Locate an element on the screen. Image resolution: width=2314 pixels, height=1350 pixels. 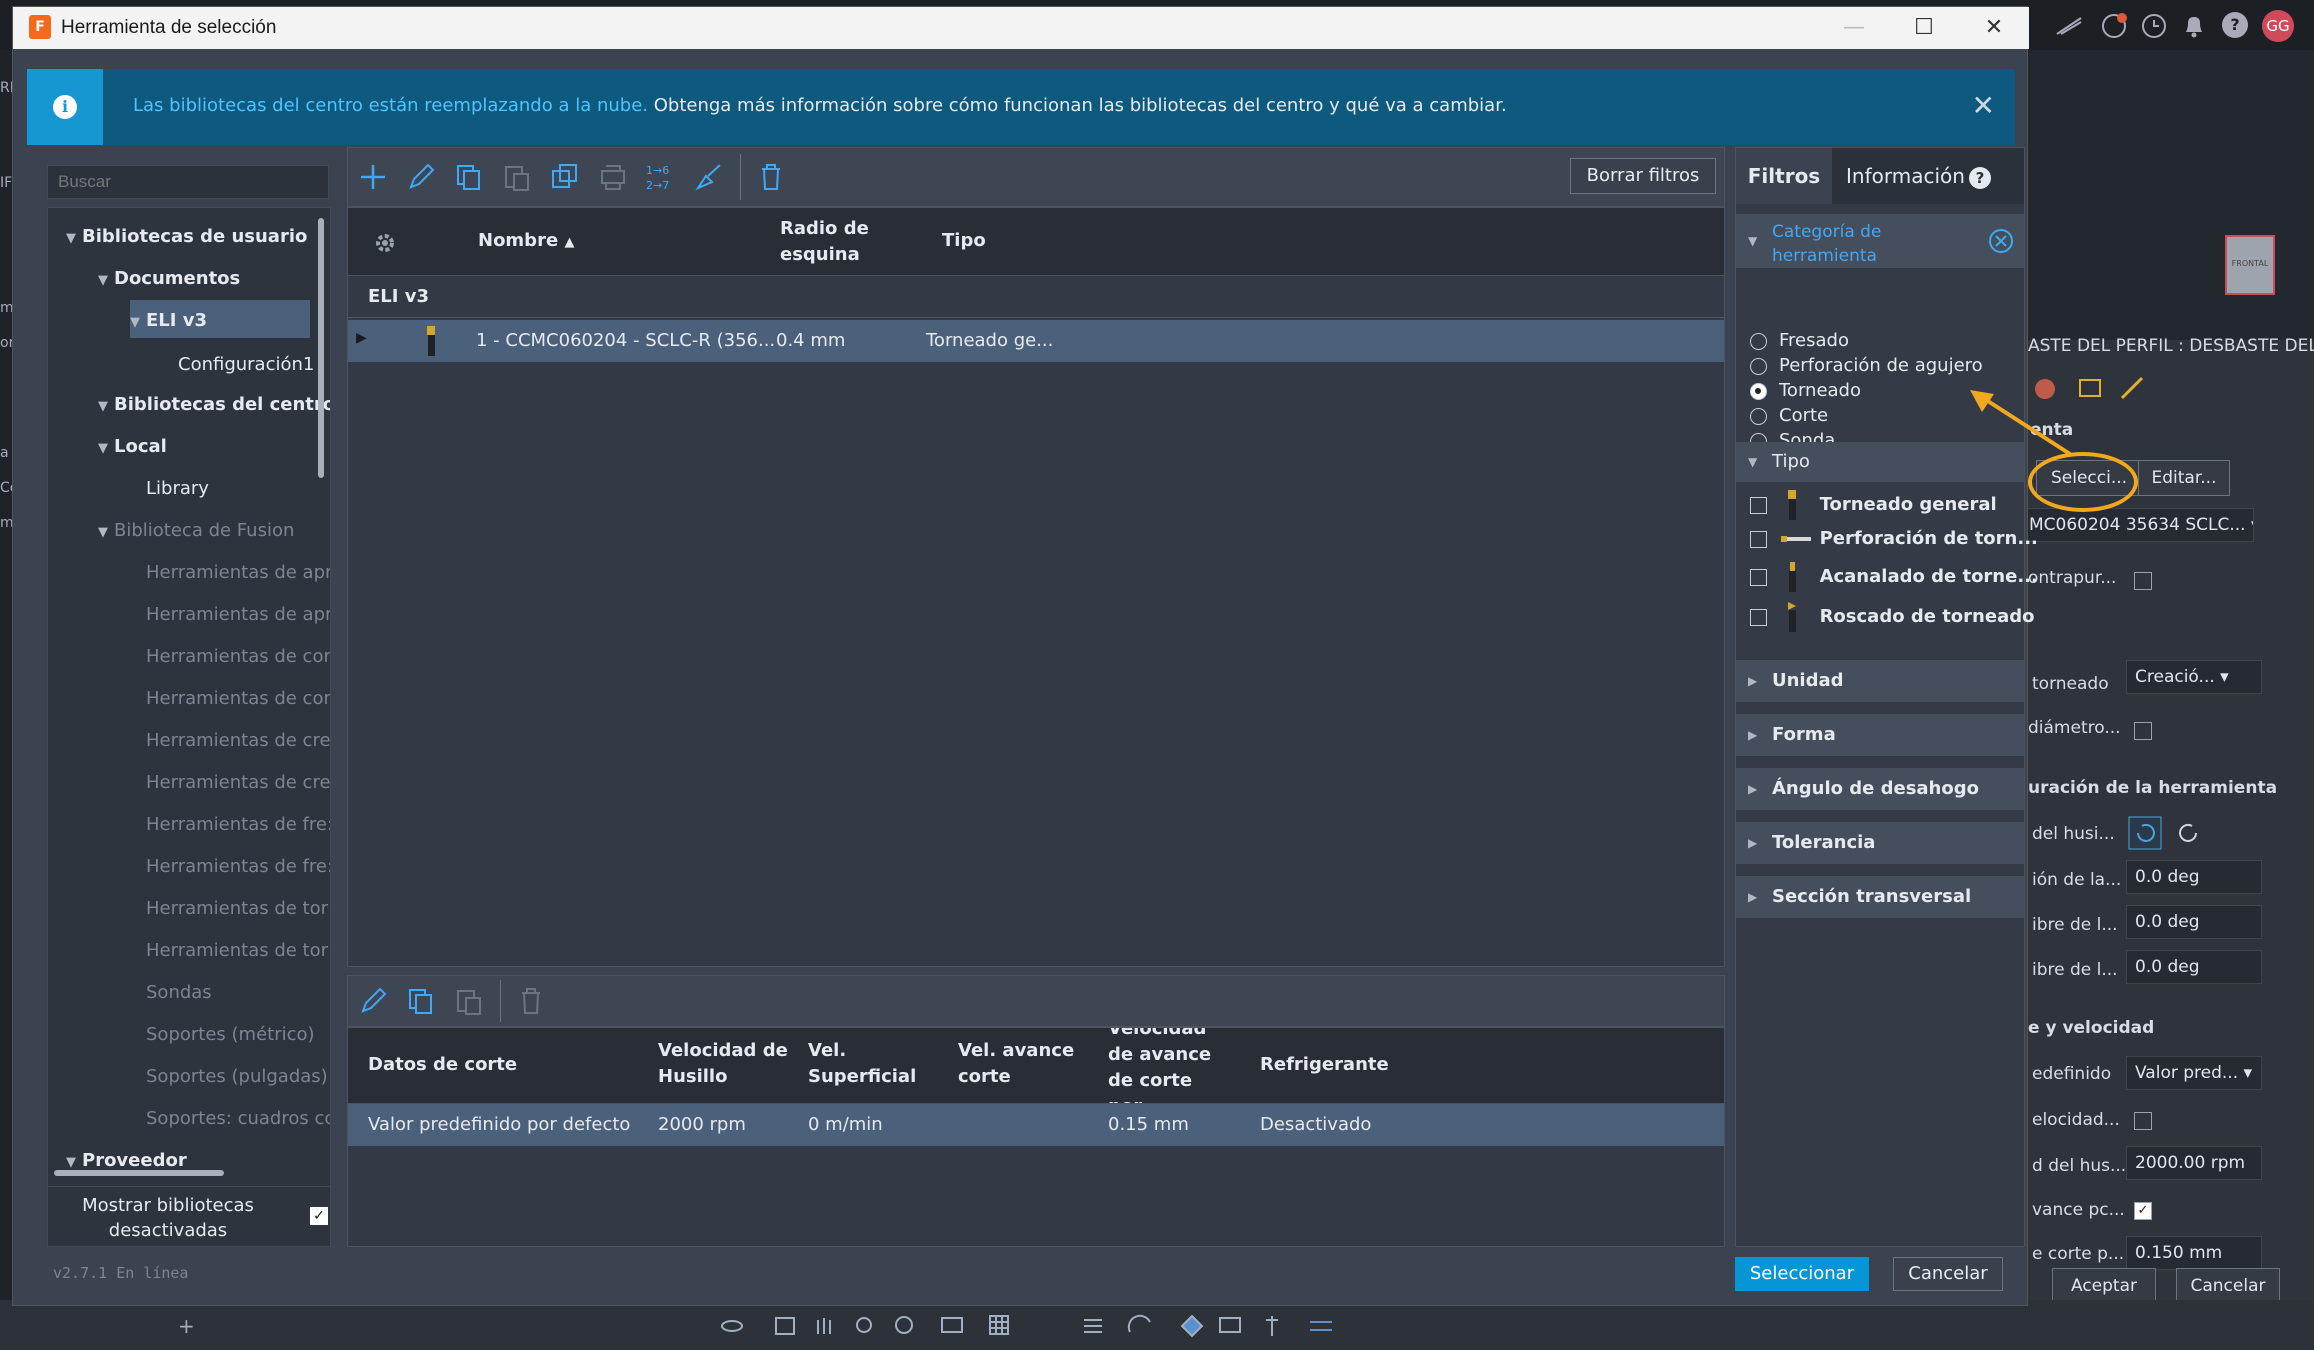
tree-scrollbar is located at coordinates (321, 348).